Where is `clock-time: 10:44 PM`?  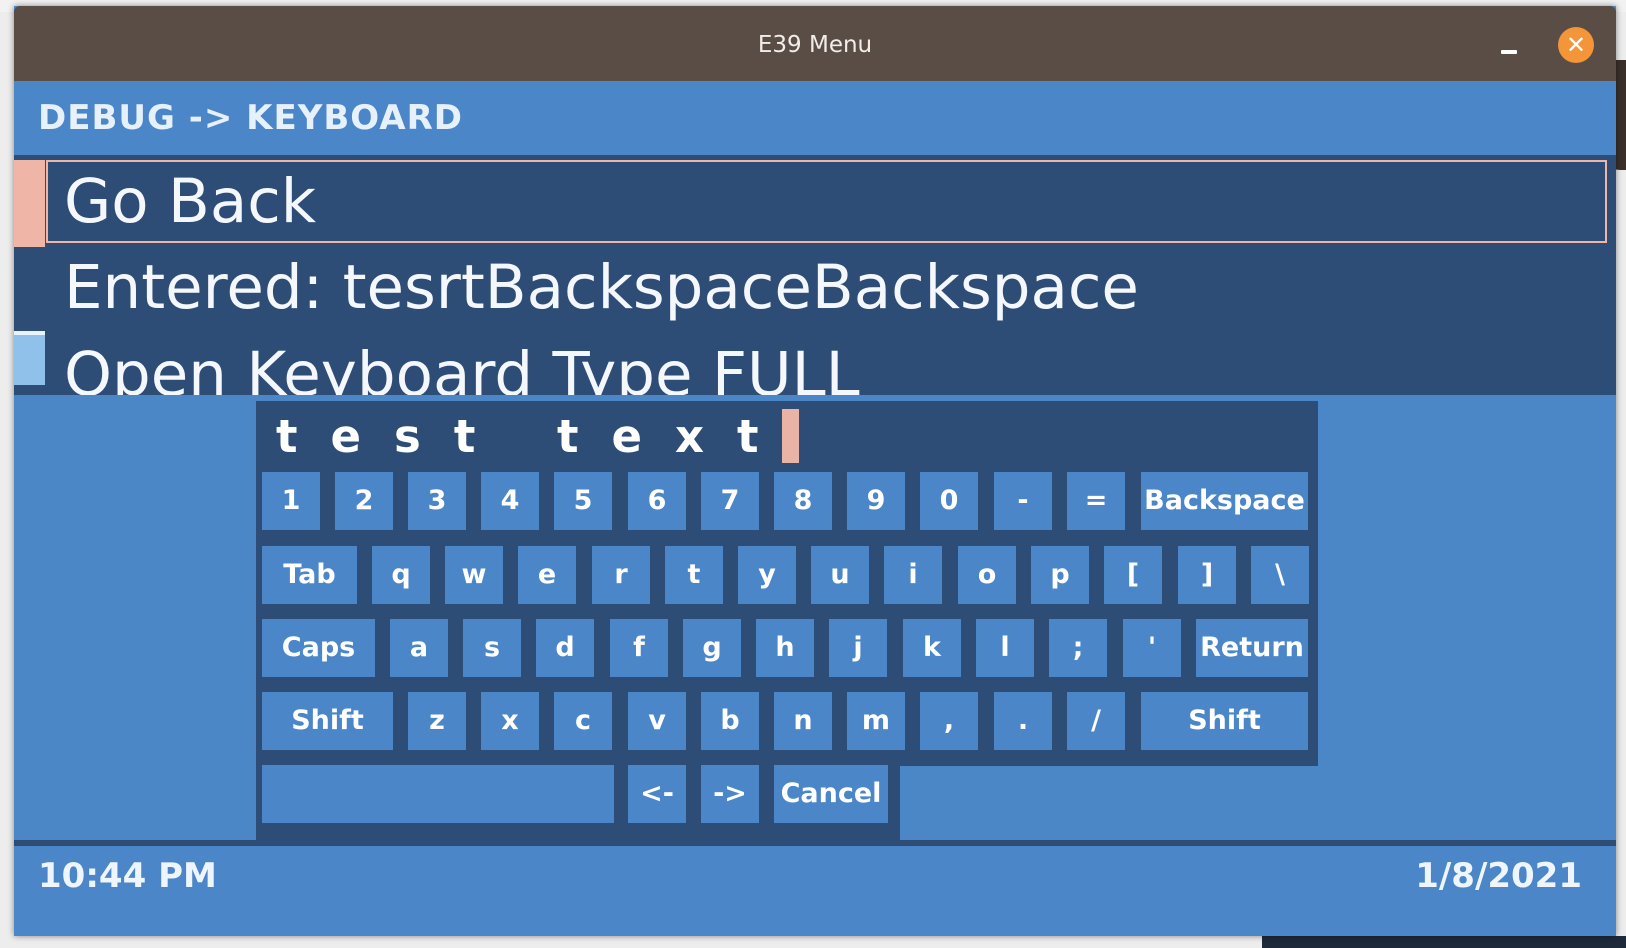 clock-time: 10:44 PM is located at coordinates (127, 876).